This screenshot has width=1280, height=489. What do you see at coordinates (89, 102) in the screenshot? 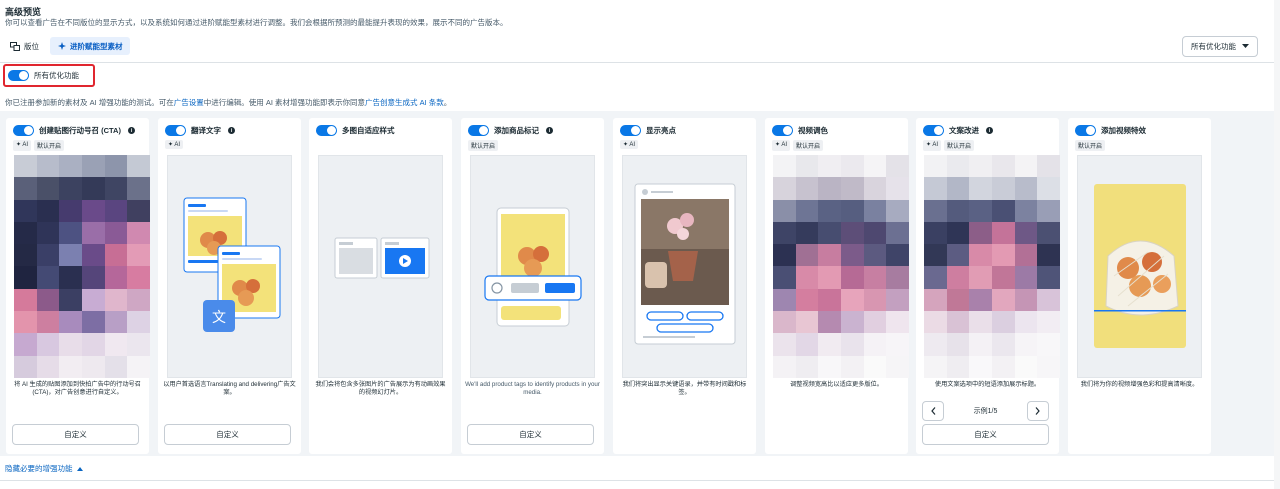
I see `notice-text: 你已注册参加新的素材及 AI 增强功能的测试。可在` at bounding box center [89, 102].